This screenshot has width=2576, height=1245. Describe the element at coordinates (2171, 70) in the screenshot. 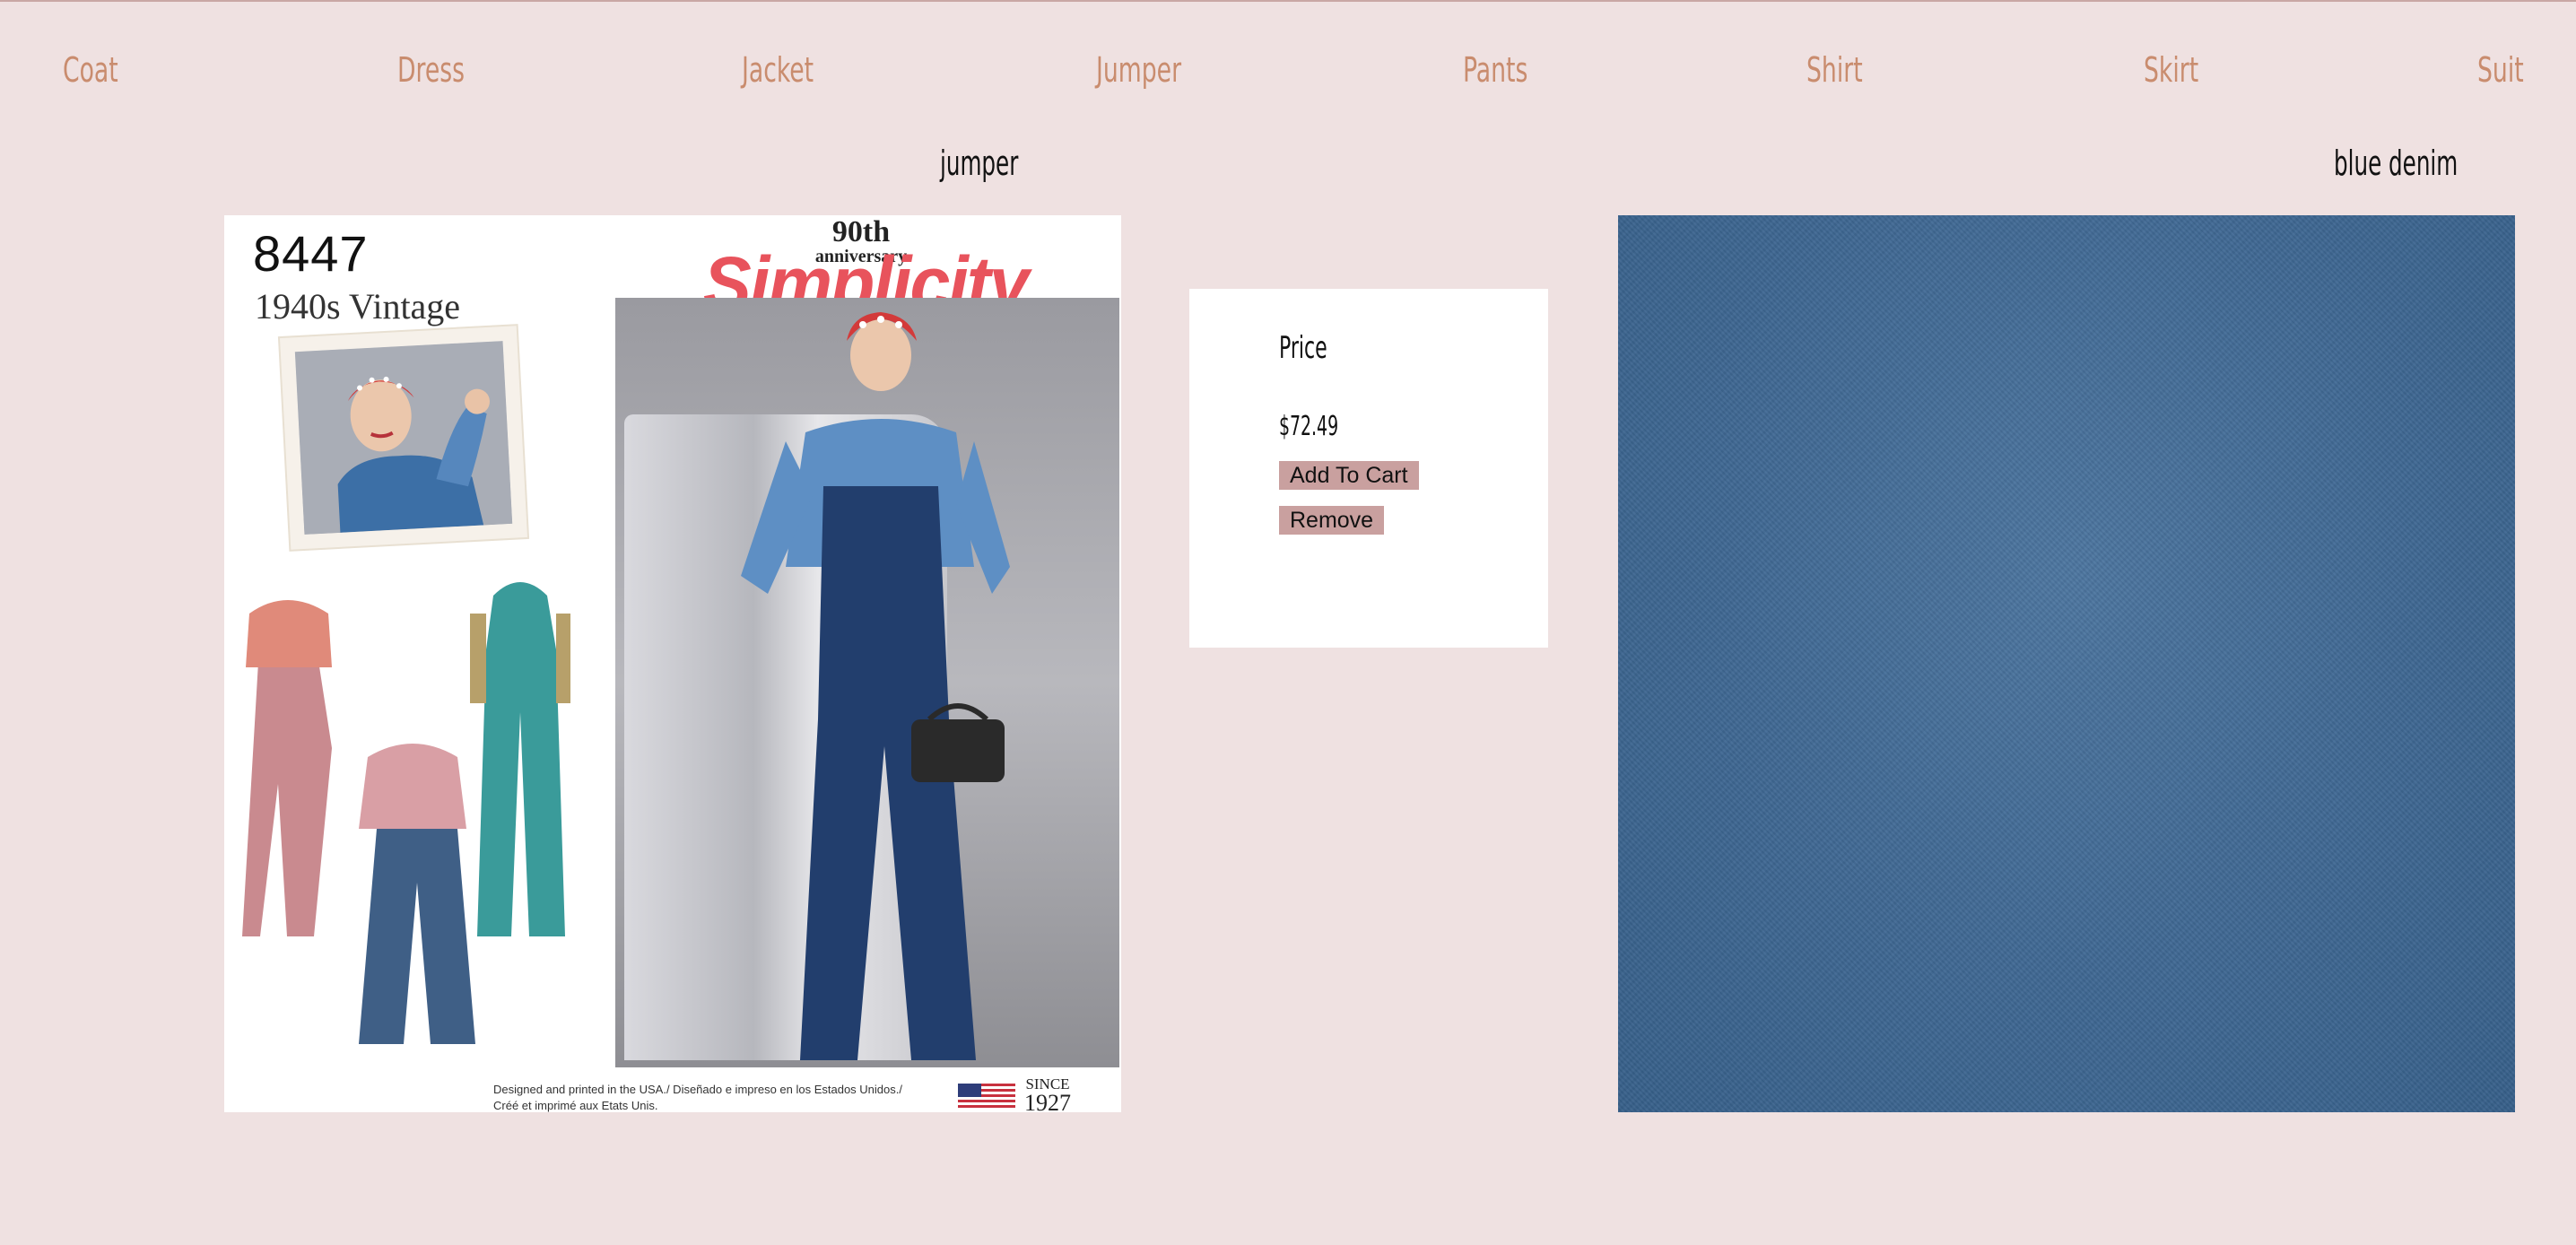

I see `nav-item-skirt: Skirt` at that location.